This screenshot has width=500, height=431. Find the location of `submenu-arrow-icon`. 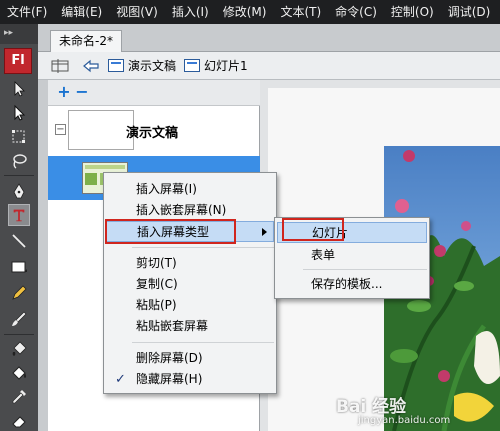

submenu-arrow-icon is located at coordinates (264, 232).